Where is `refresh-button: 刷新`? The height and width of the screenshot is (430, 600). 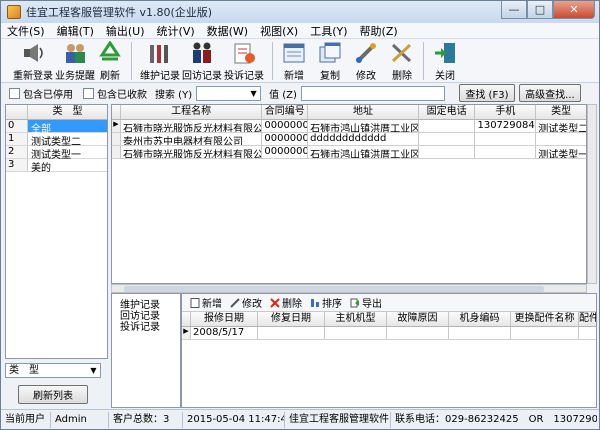 refresh-button: 刷新 is located at coordinates (110, 60).